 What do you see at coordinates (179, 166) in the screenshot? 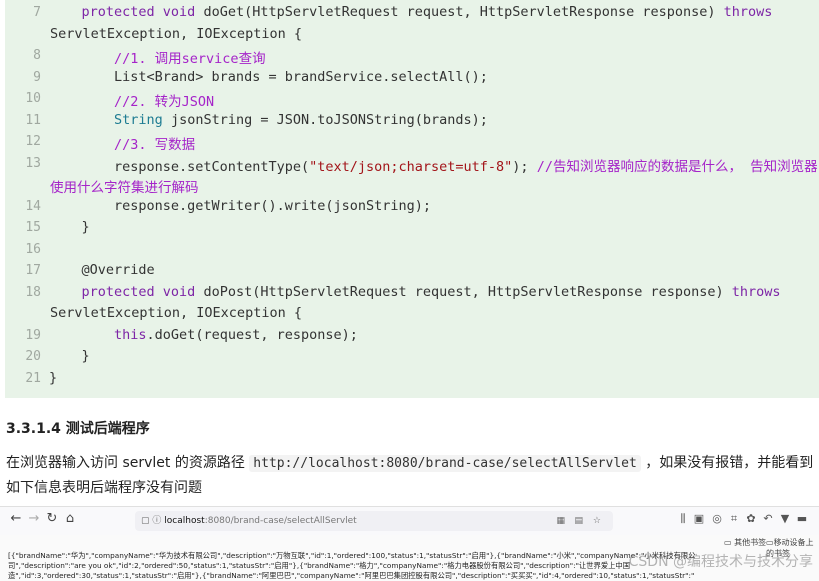
I see `code-token: response.setContentType(` at bounding box center [179, 166].